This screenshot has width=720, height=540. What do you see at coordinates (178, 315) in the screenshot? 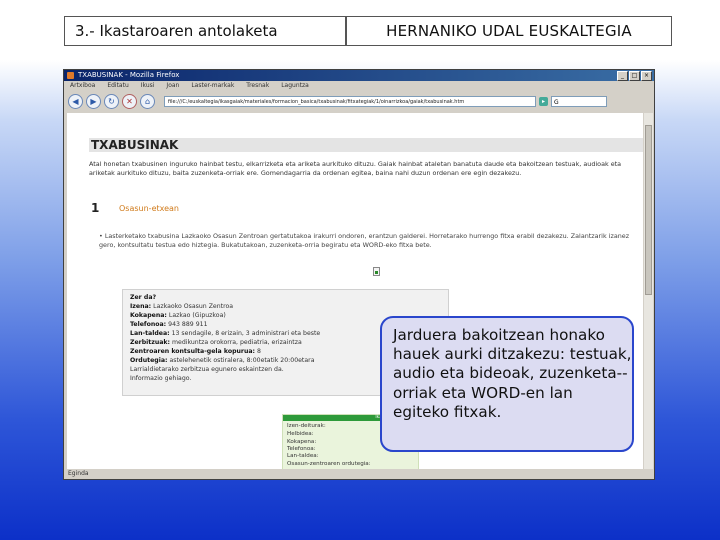
I see `info-line: Kokapena: Lazkao (Gipuzkoa)` at bounding box center [178, 315].